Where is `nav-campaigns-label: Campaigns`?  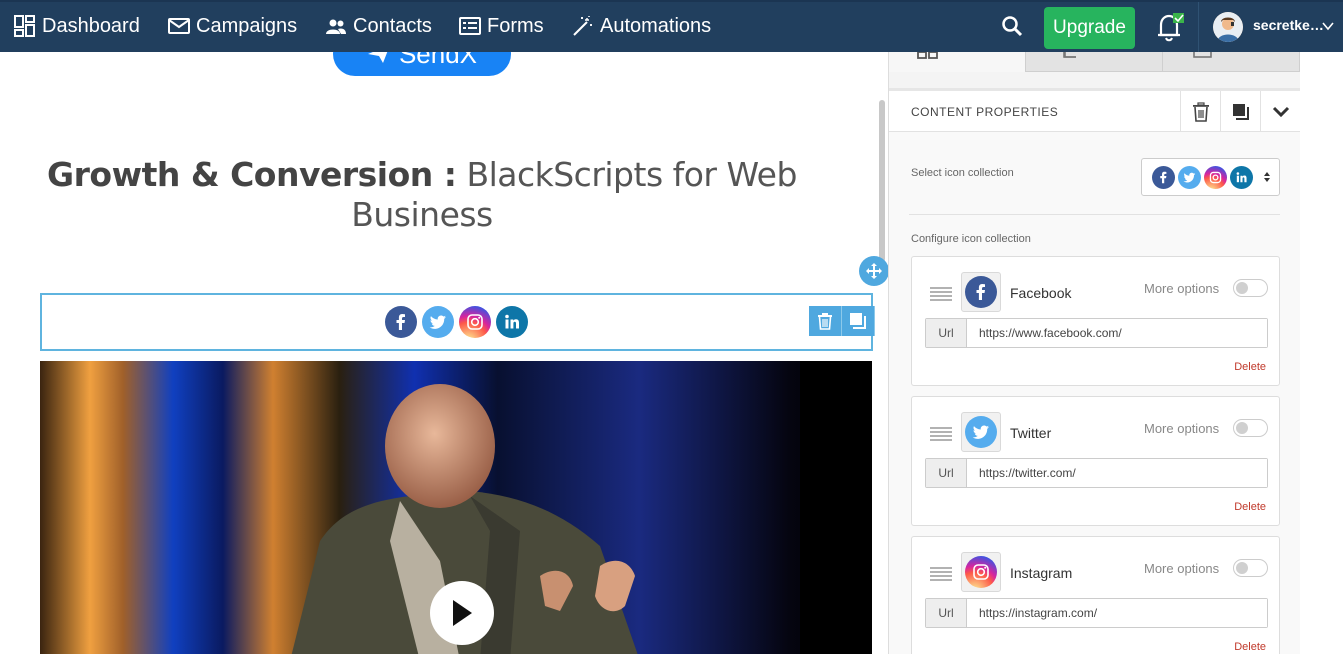 nav-campaigns-label: Campaigns is located at coordinates (247, 25).